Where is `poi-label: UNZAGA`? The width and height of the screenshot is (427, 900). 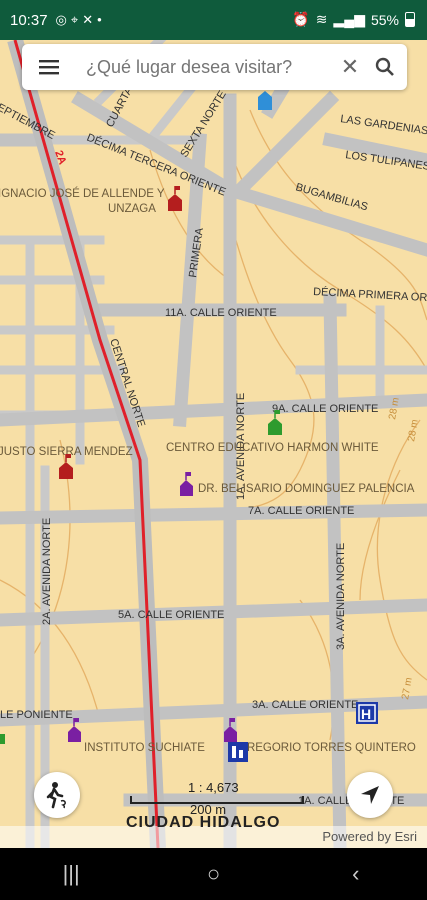
poi-label: UNZAGA is located at coordinates (132, 209).